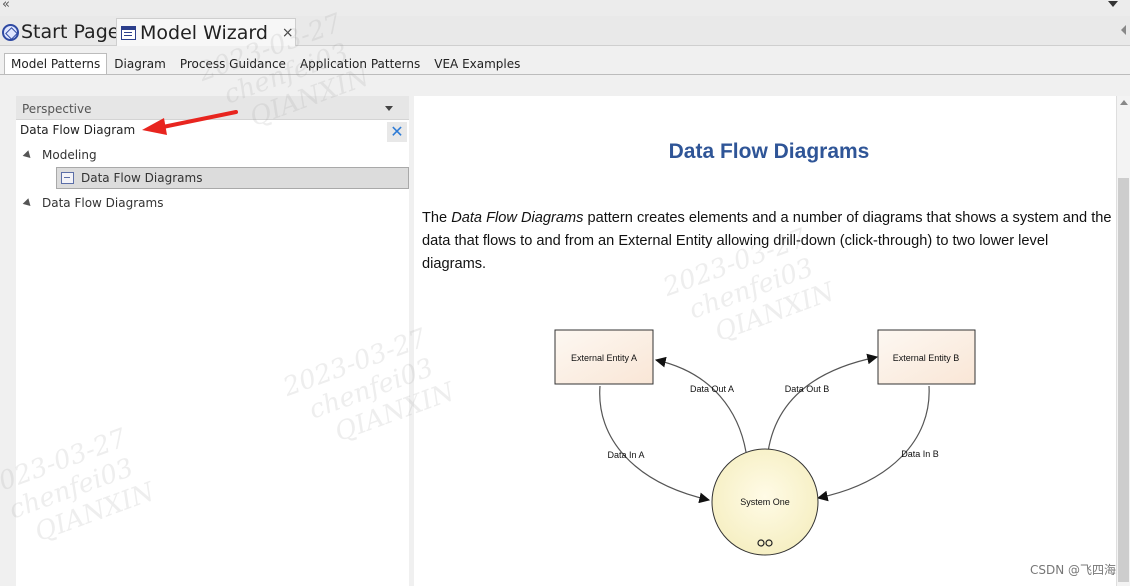 The image size is (1130, 586). I want to click on pattern-icon, so click(67, 178).